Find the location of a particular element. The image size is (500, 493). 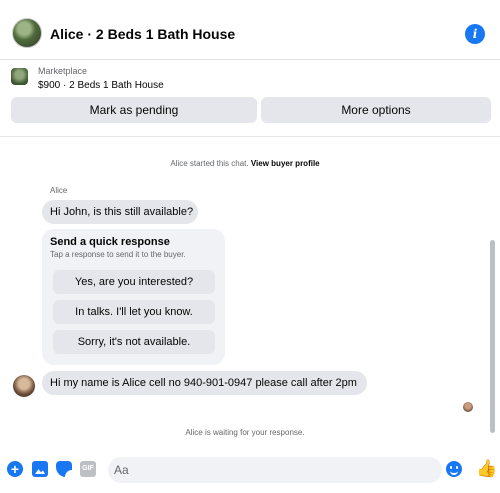

conversation-header: Alice · 2 Beds 1 Bath House i is located at coordinates (250, 30).